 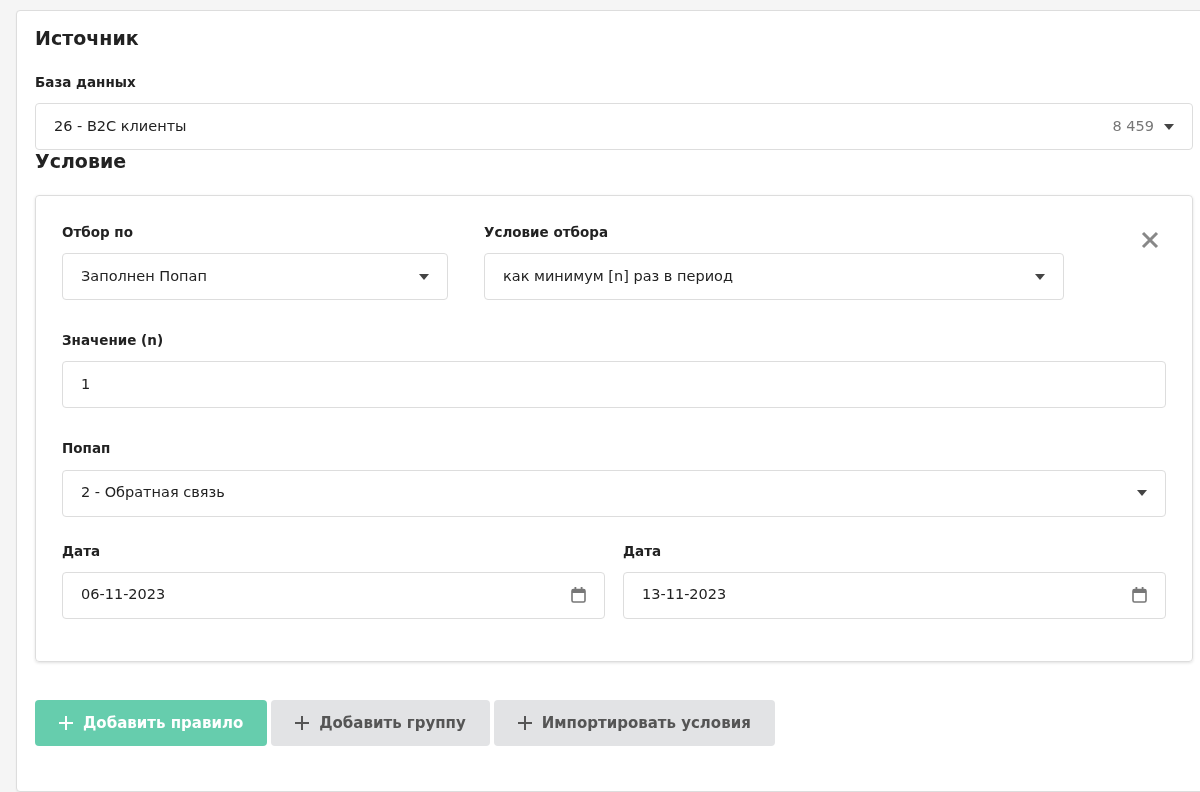 I want to click on section-title: Условие, so click(x=81, y=161).